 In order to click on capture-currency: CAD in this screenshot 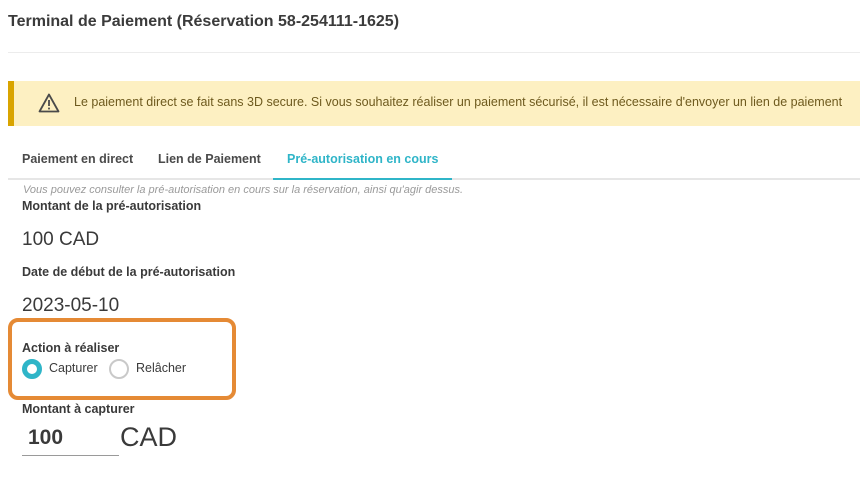, I will do `click(149, 437)`.